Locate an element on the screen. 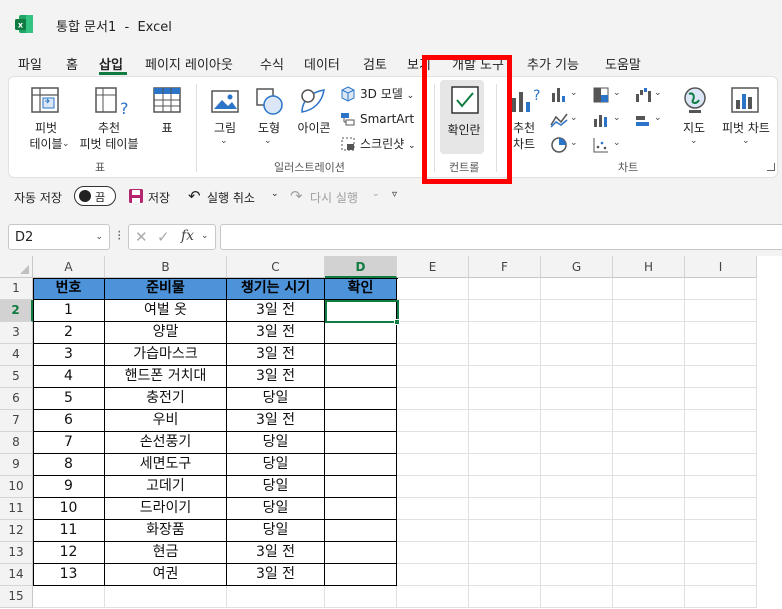  table-cell: 5 is located at coordinates (69, 399).